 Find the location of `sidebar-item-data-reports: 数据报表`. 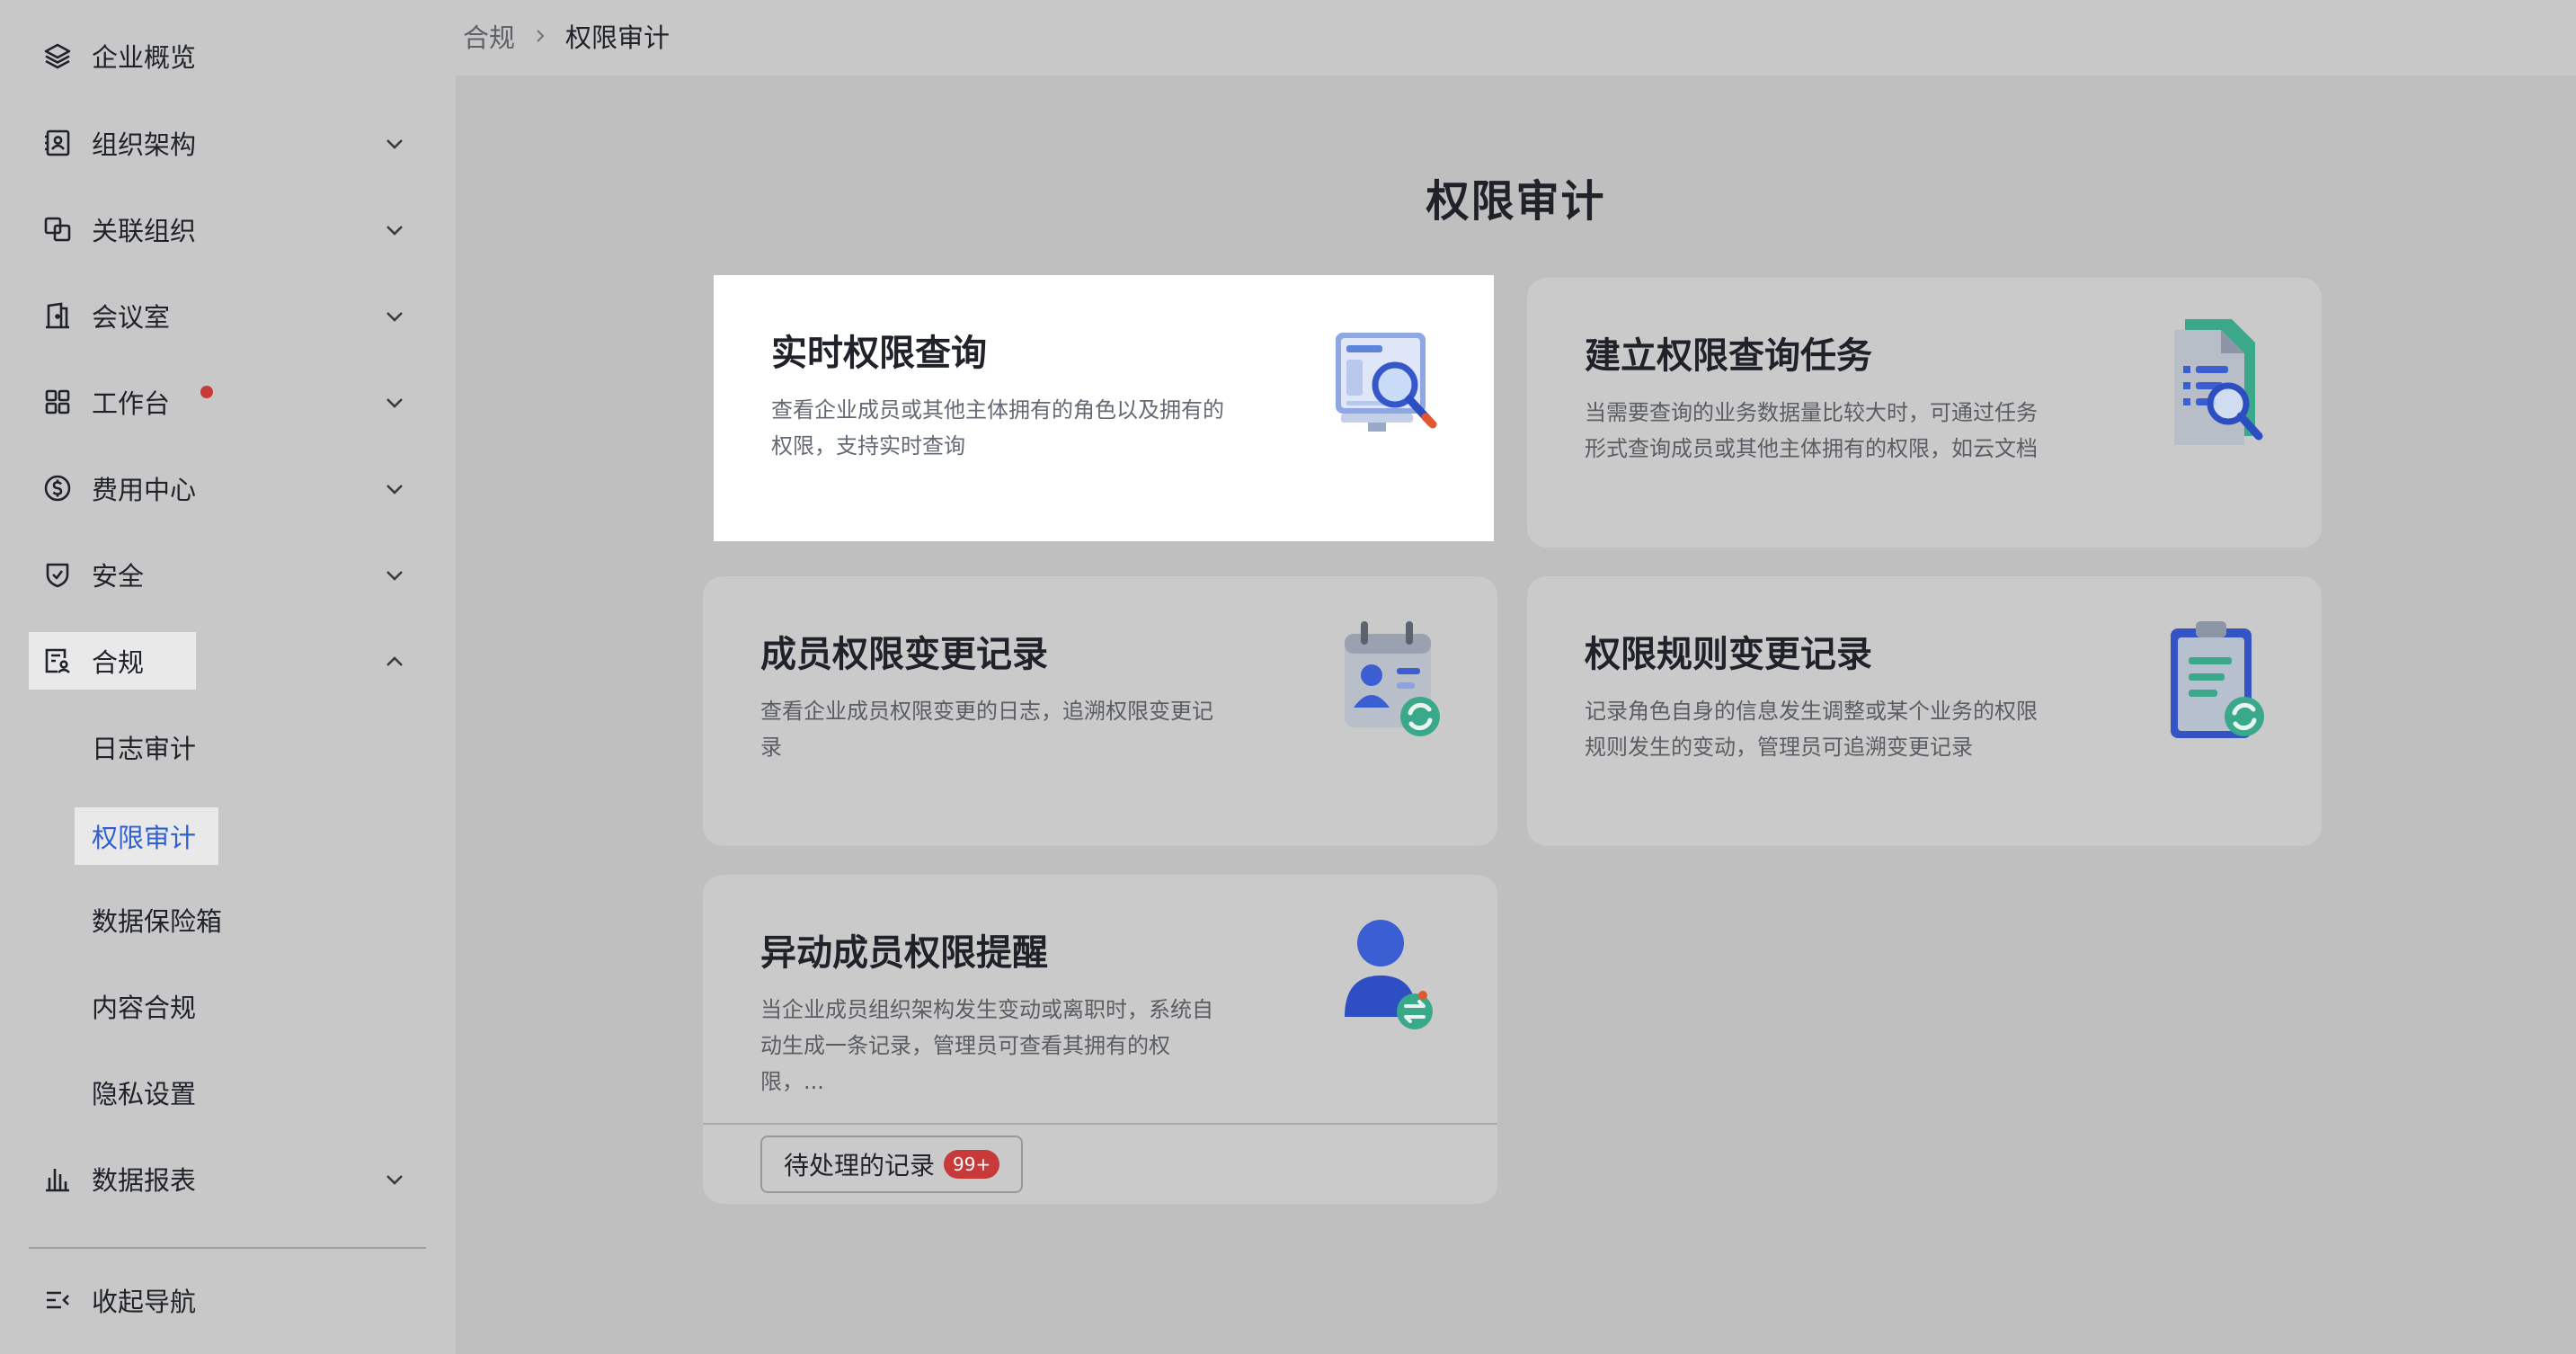

sidebar-item-data-reports: 数据报表 is located at coordinates (226, 1178).